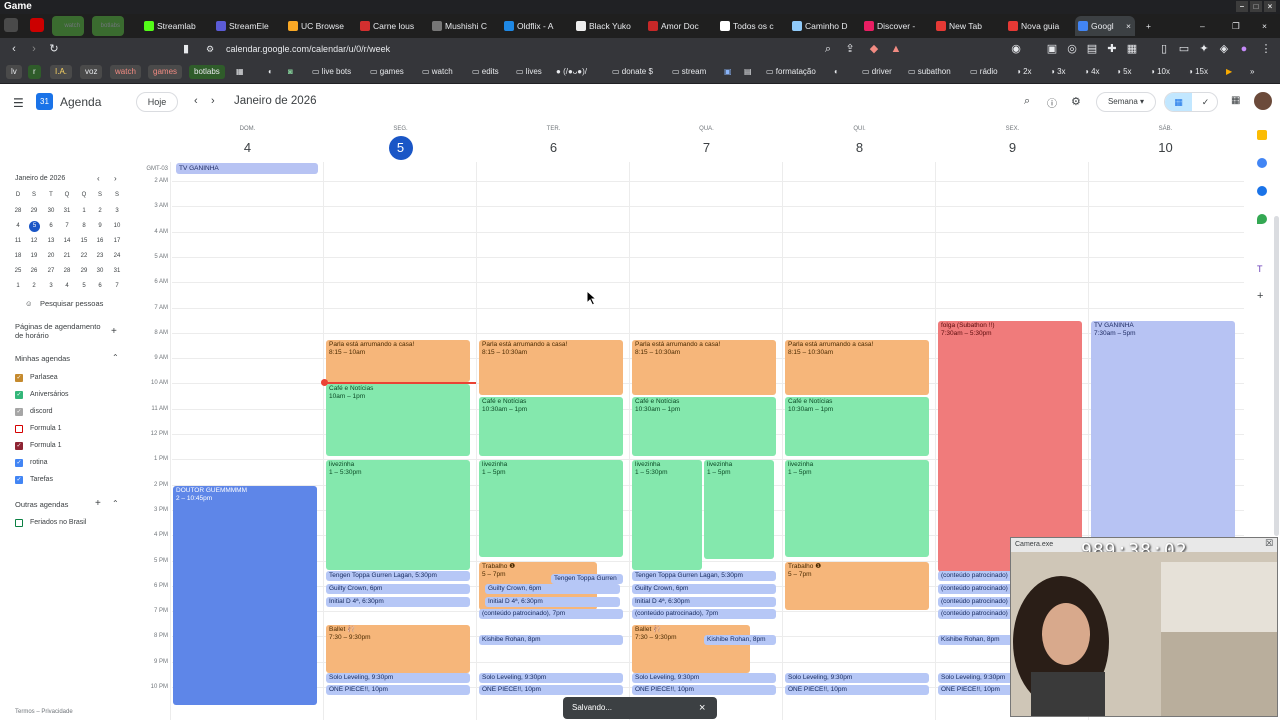  I want to click on calendar-event: DOUTOR GUEMMMMM 2 – 10:45pm, so click(245, 595).